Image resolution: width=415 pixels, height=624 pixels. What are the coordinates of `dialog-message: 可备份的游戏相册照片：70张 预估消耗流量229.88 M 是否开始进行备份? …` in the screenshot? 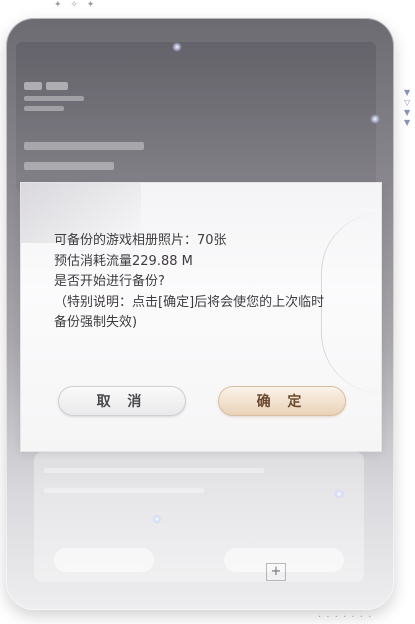 It's located at (209, 282).